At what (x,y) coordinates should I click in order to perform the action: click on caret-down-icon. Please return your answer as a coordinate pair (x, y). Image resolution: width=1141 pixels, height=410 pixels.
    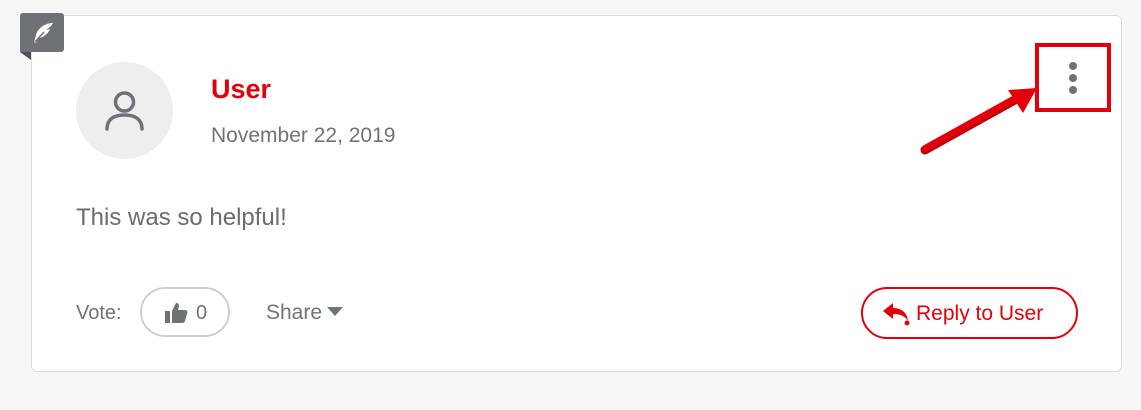
    Looking at the image, I should click on (335, 311).